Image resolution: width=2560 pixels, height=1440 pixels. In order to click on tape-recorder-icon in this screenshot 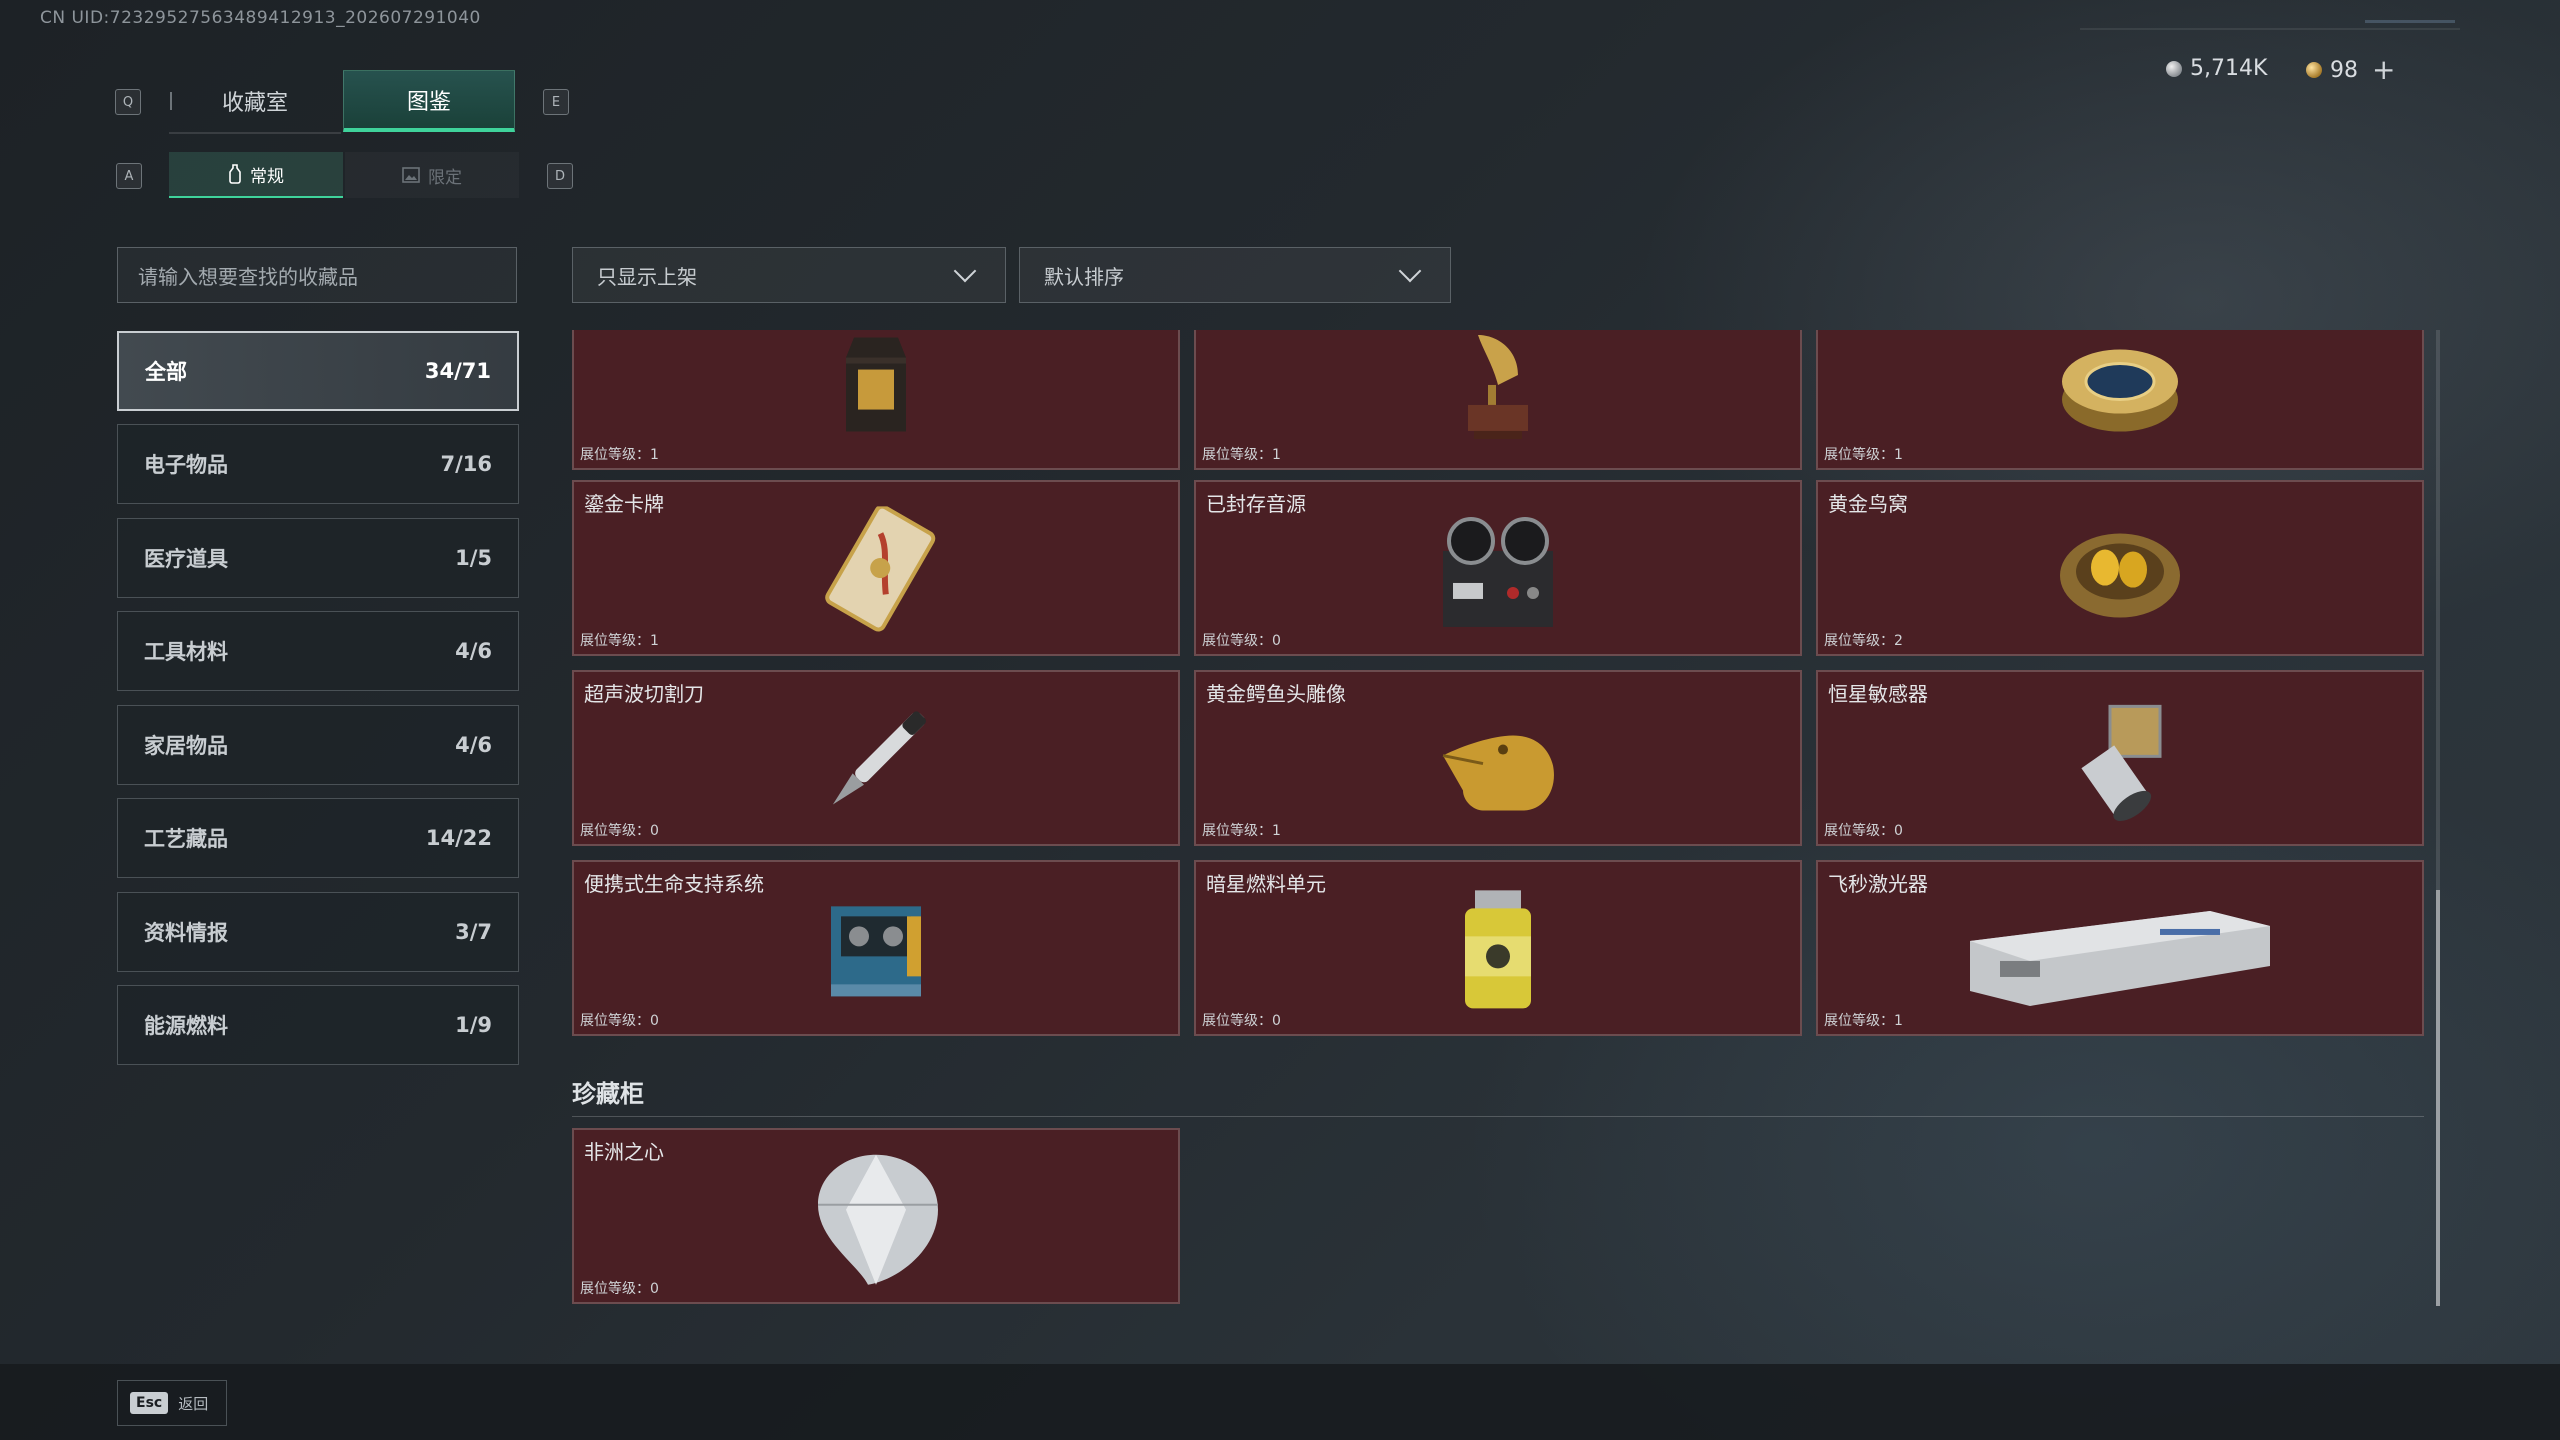, I will do `click(1498, 573)`.